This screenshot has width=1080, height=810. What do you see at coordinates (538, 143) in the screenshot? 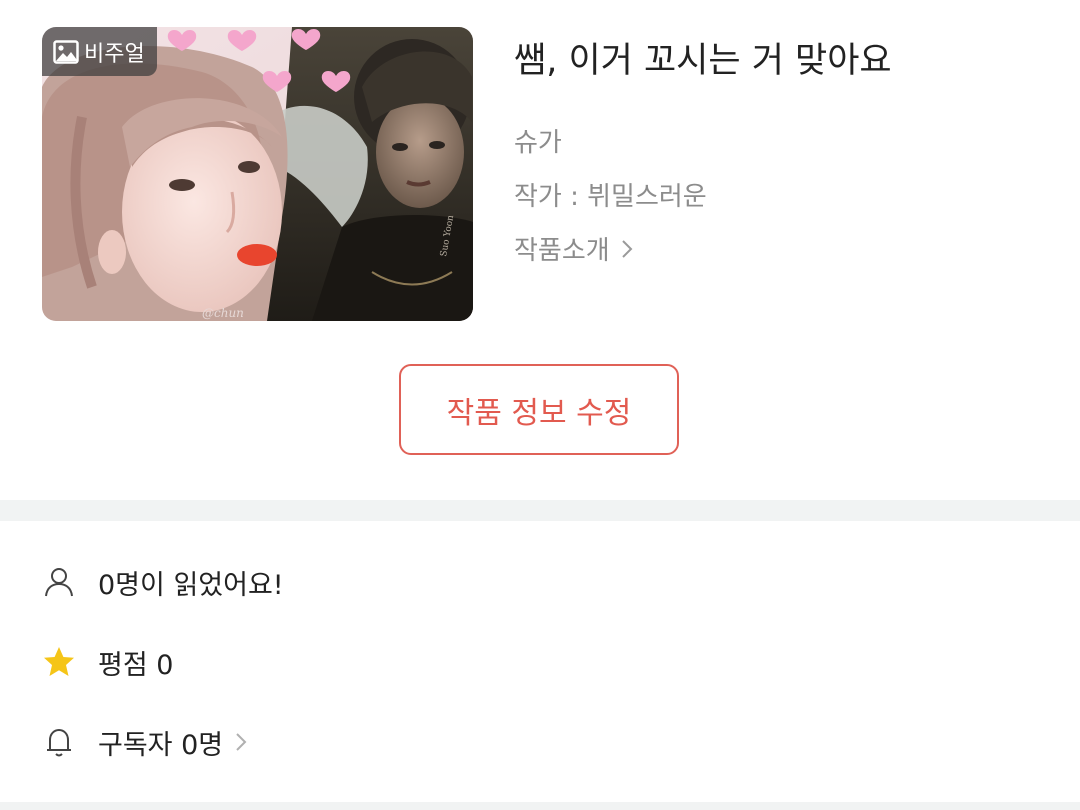
I see `work-category: 슈가` at bounding box center [538, 143].